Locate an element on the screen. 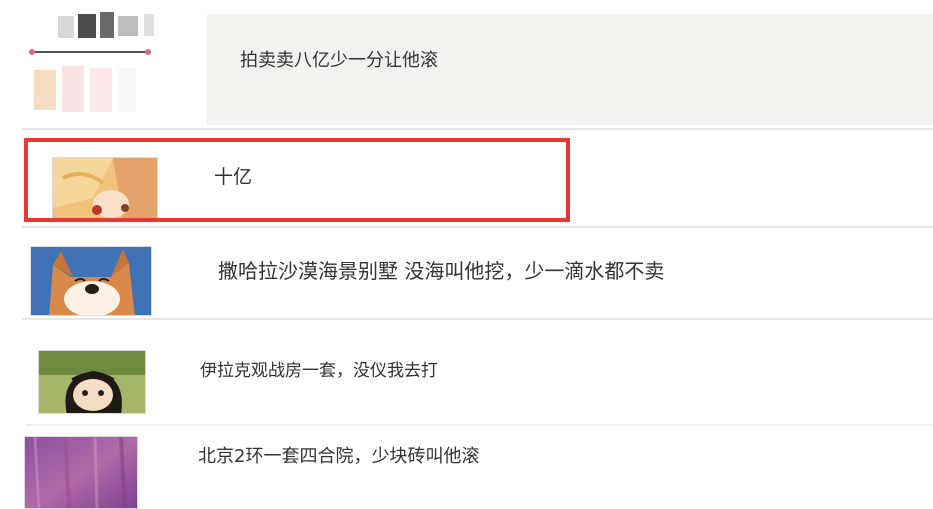 This screenshot has width=933, height=509. avatar-purple-texture-icon is located at coordinates (81, 472).